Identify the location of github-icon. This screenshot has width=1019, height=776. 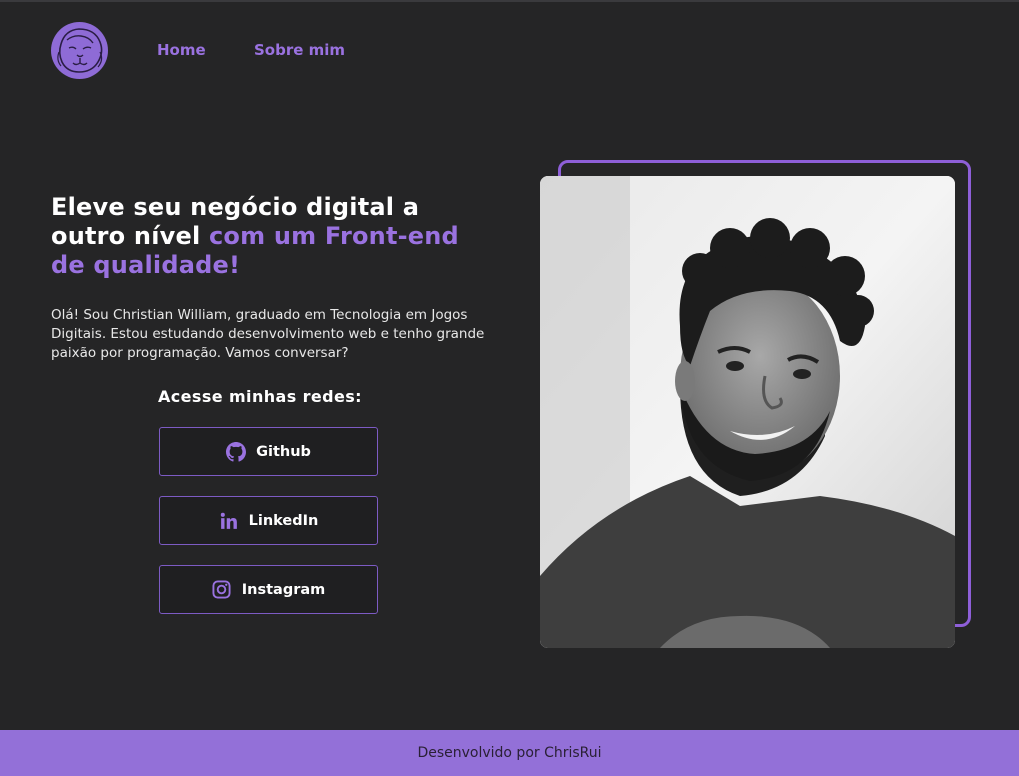
(236, 451).